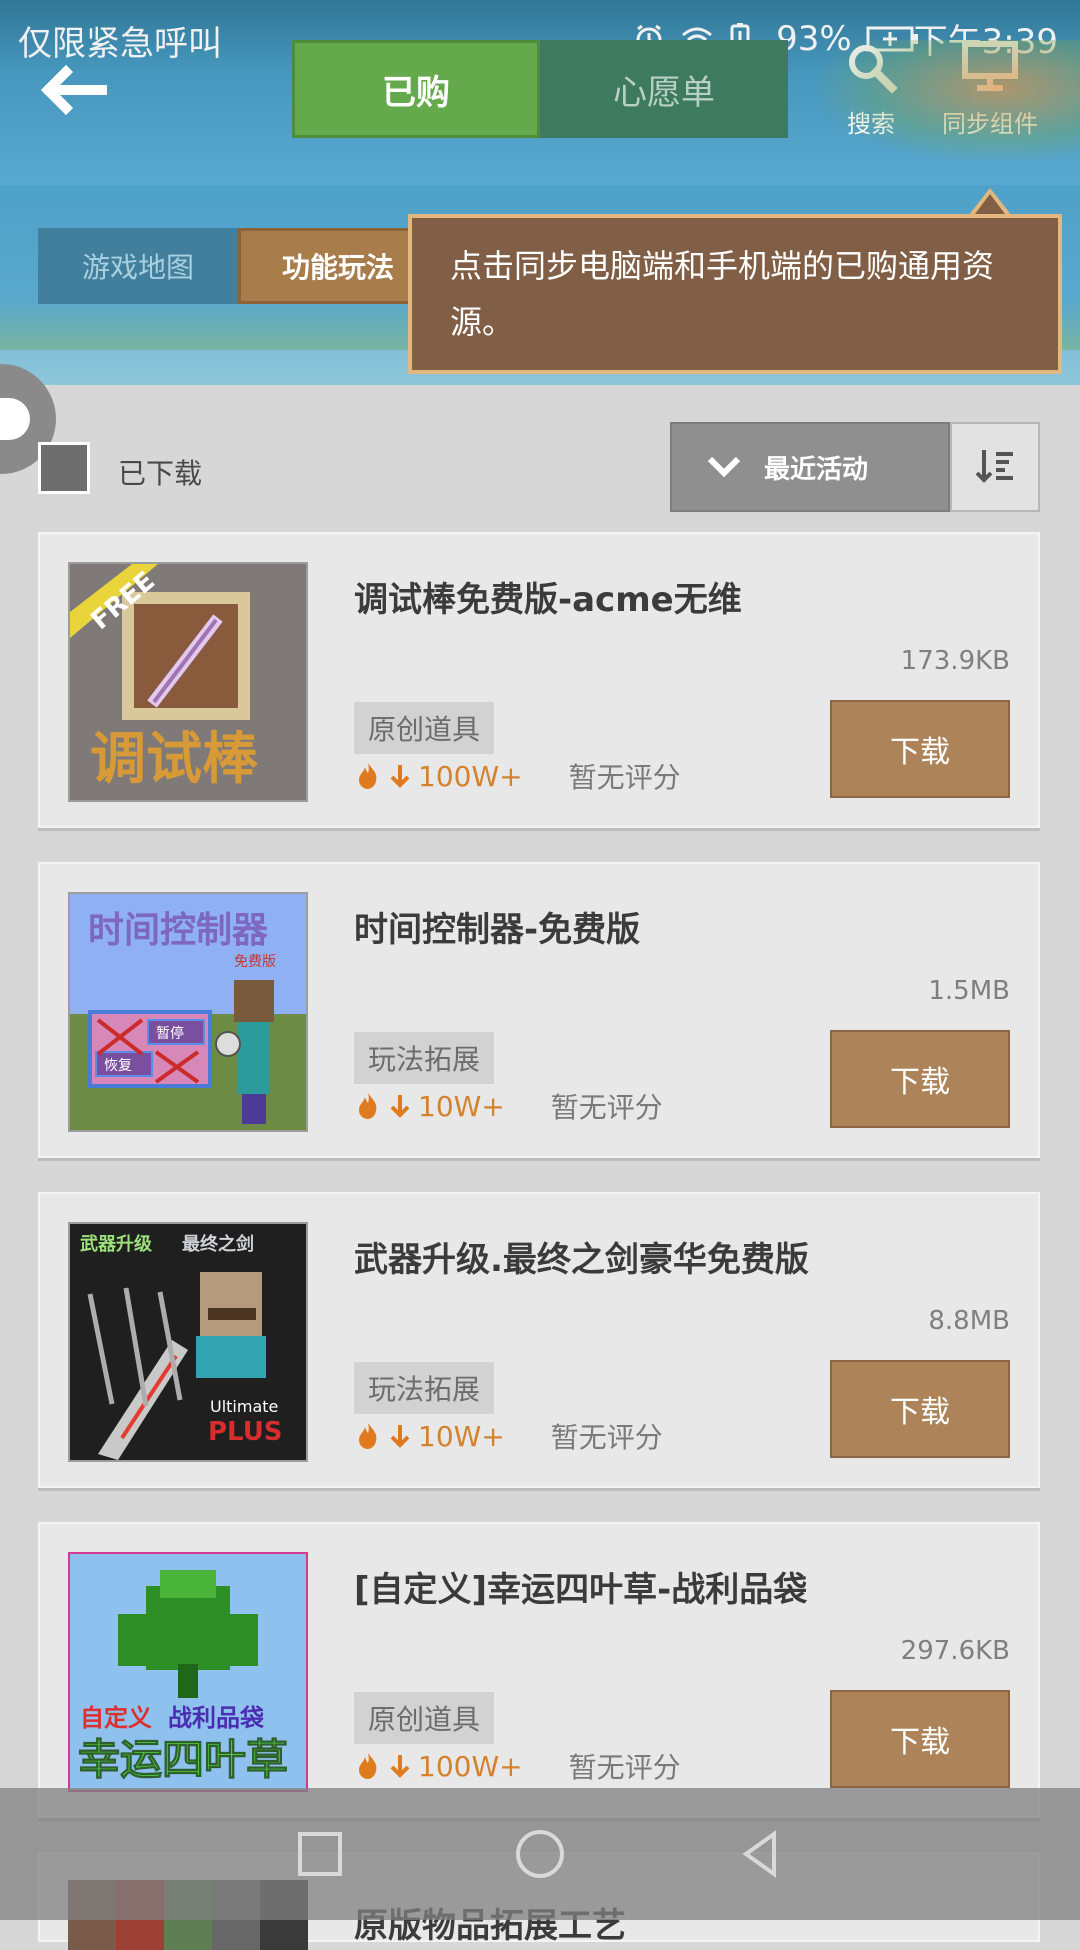  I want to click on card-title: 武器升级.最终之剑豪华免费版, so click(581, 1260).